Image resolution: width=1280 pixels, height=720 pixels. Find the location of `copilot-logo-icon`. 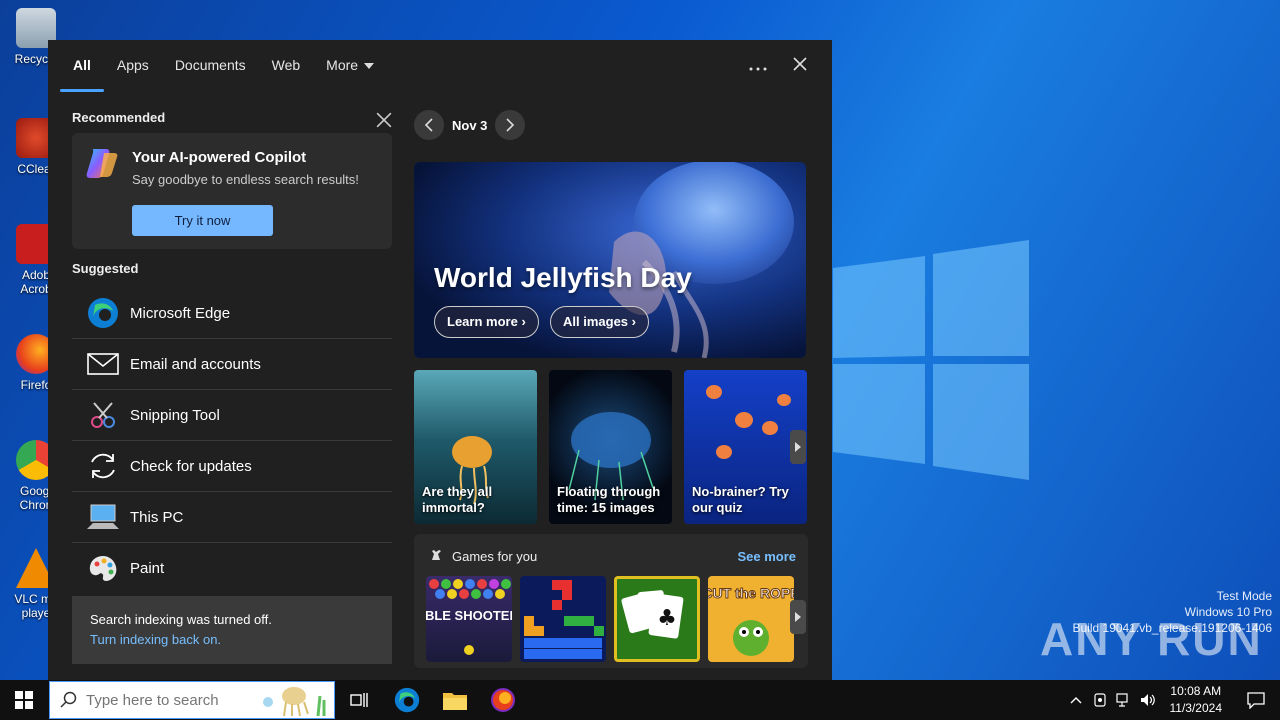

copilot-logo-icon is located at coordinates (102, 163).